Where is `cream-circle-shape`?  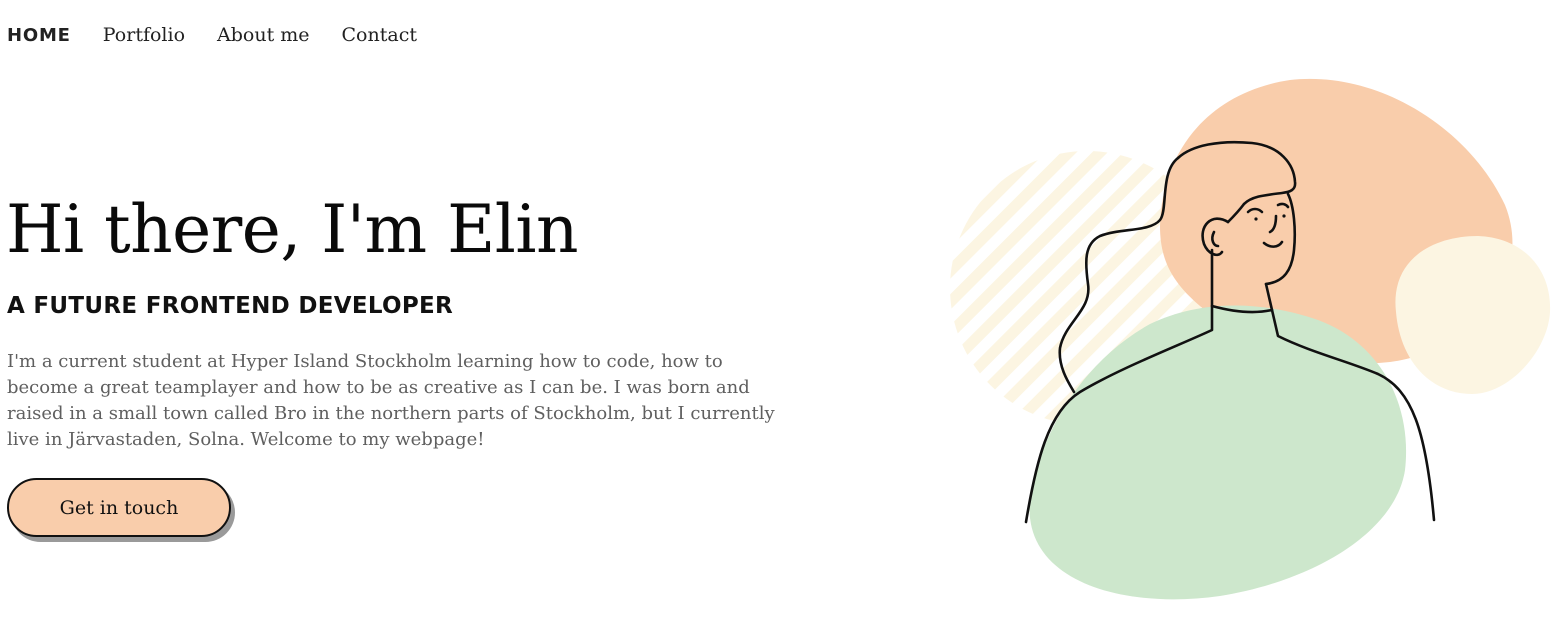 cream-circle-shape is located at coordinates (1473, 315).